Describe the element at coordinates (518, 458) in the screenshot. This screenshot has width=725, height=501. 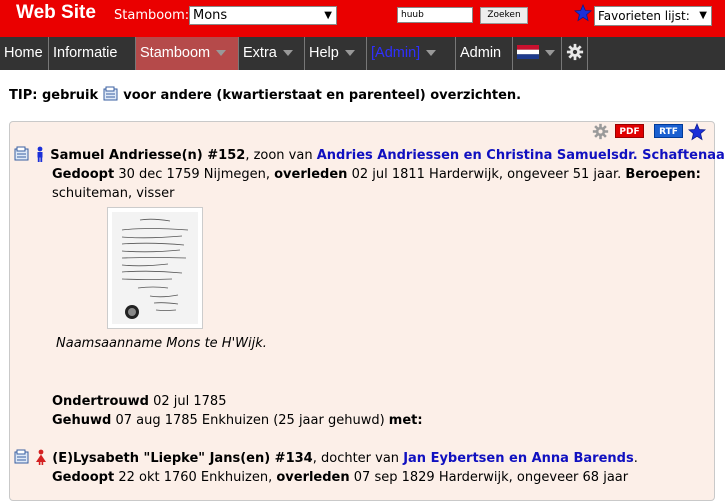
I see `person2-parents-link: Jan Eybertsen en Anna Barends` at that location.